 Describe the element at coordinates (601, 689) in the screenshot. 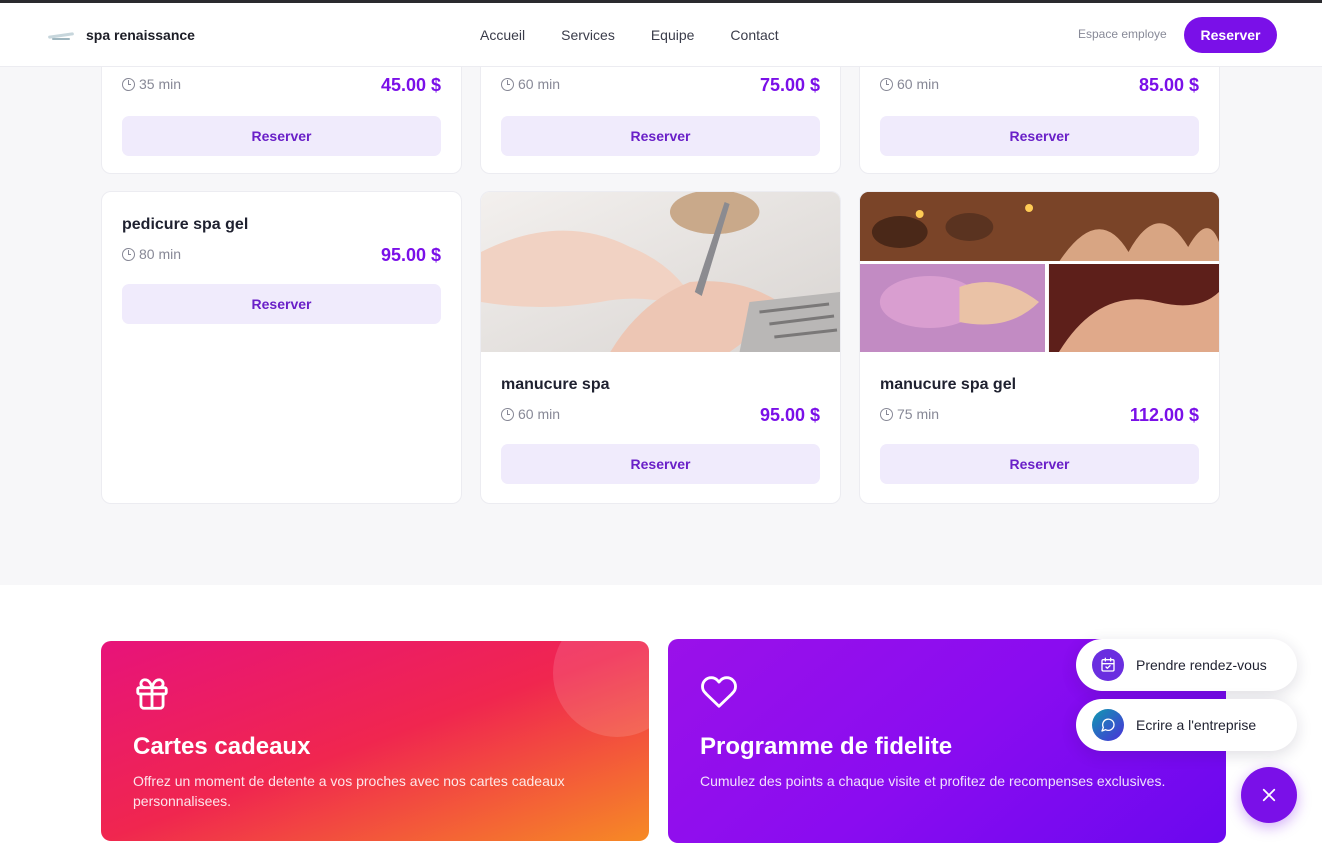

I see `decorative-circle` at that location.